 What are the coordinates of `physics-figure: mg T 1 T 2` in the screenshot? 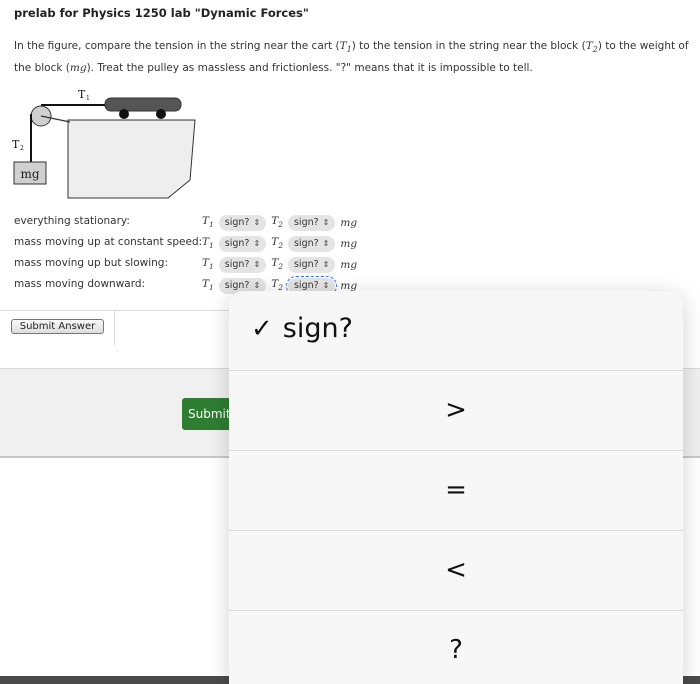 It's located at (108, 148).